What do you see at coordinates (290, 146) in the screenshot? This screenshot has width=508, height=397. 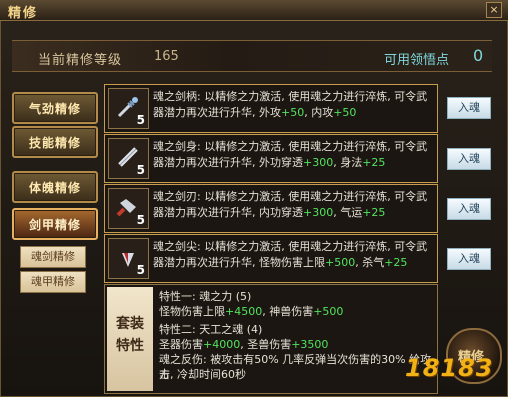 I see `desc-line: 魂之剑身: 以精修之力激活, 使用魂之力进行淬炼, 可令武` at bounding box center [290, 146].